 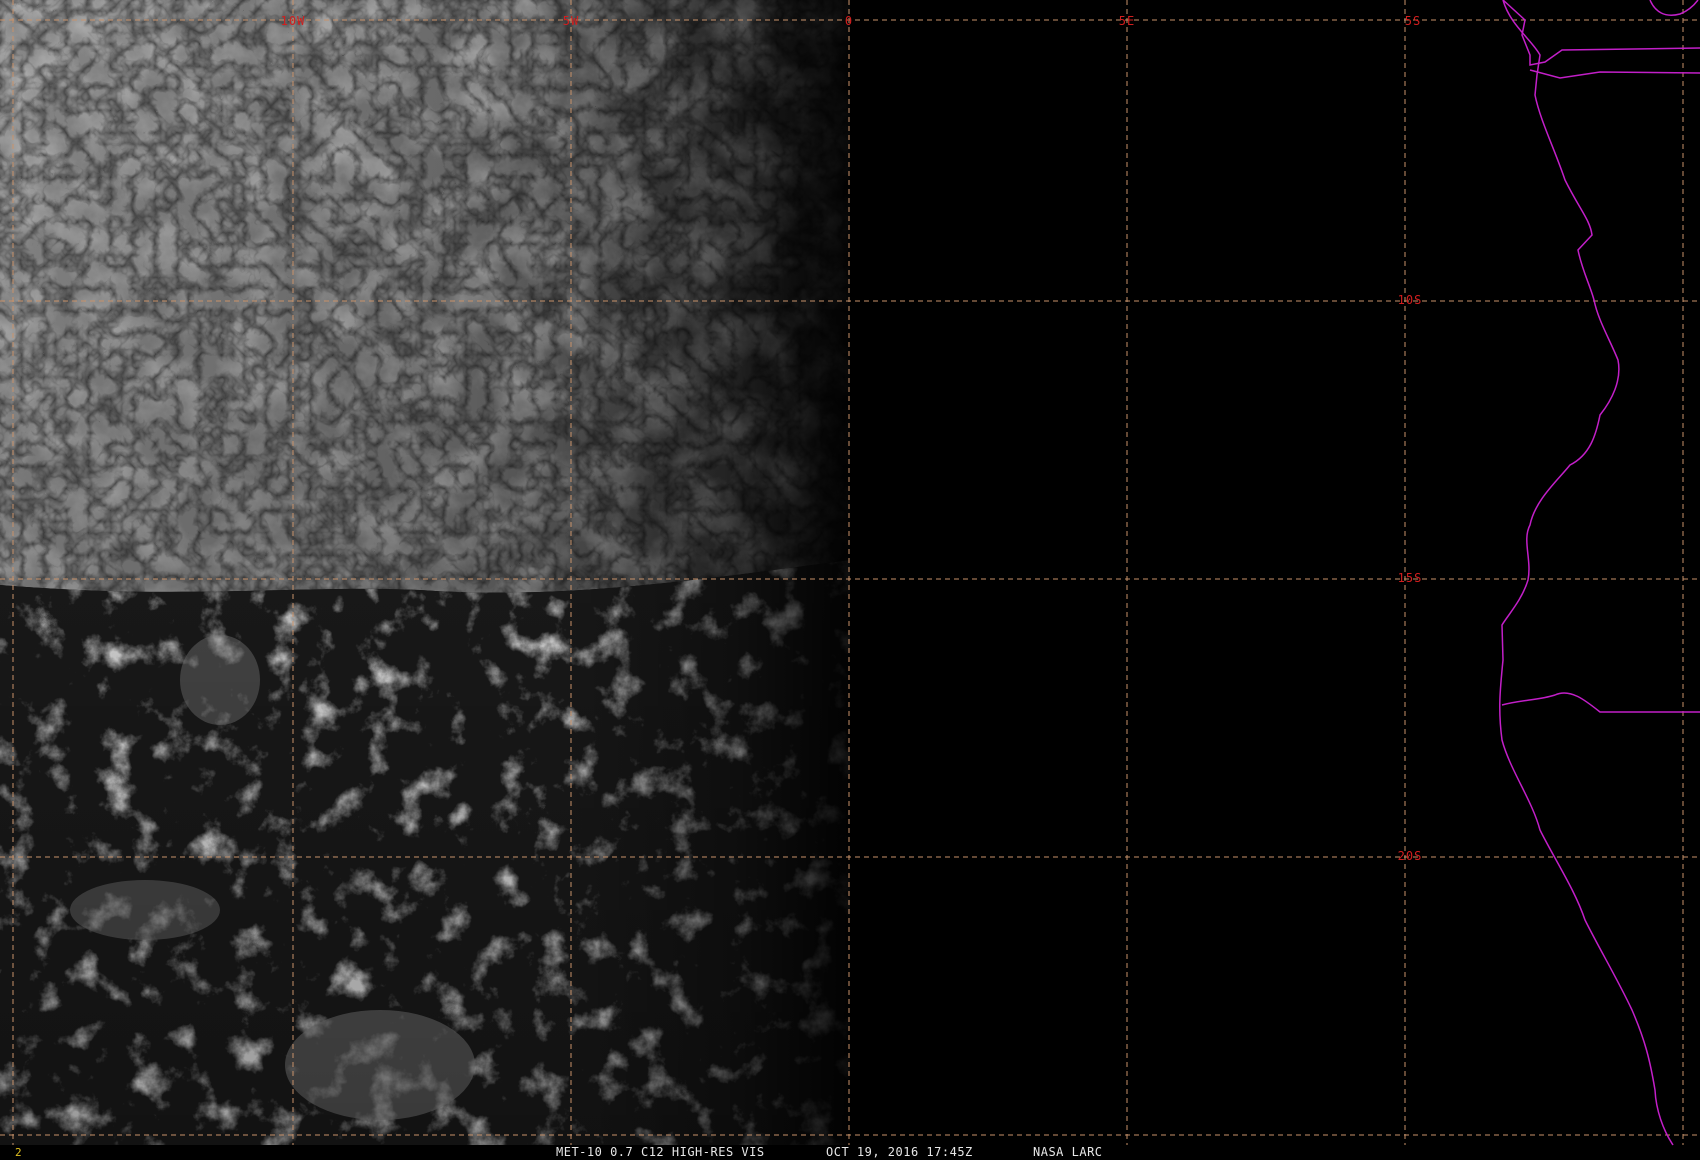 What do you see at coordinates (1614, 74) in the screenshot?
I see `congo-border` at bounding box center [1614, 74].